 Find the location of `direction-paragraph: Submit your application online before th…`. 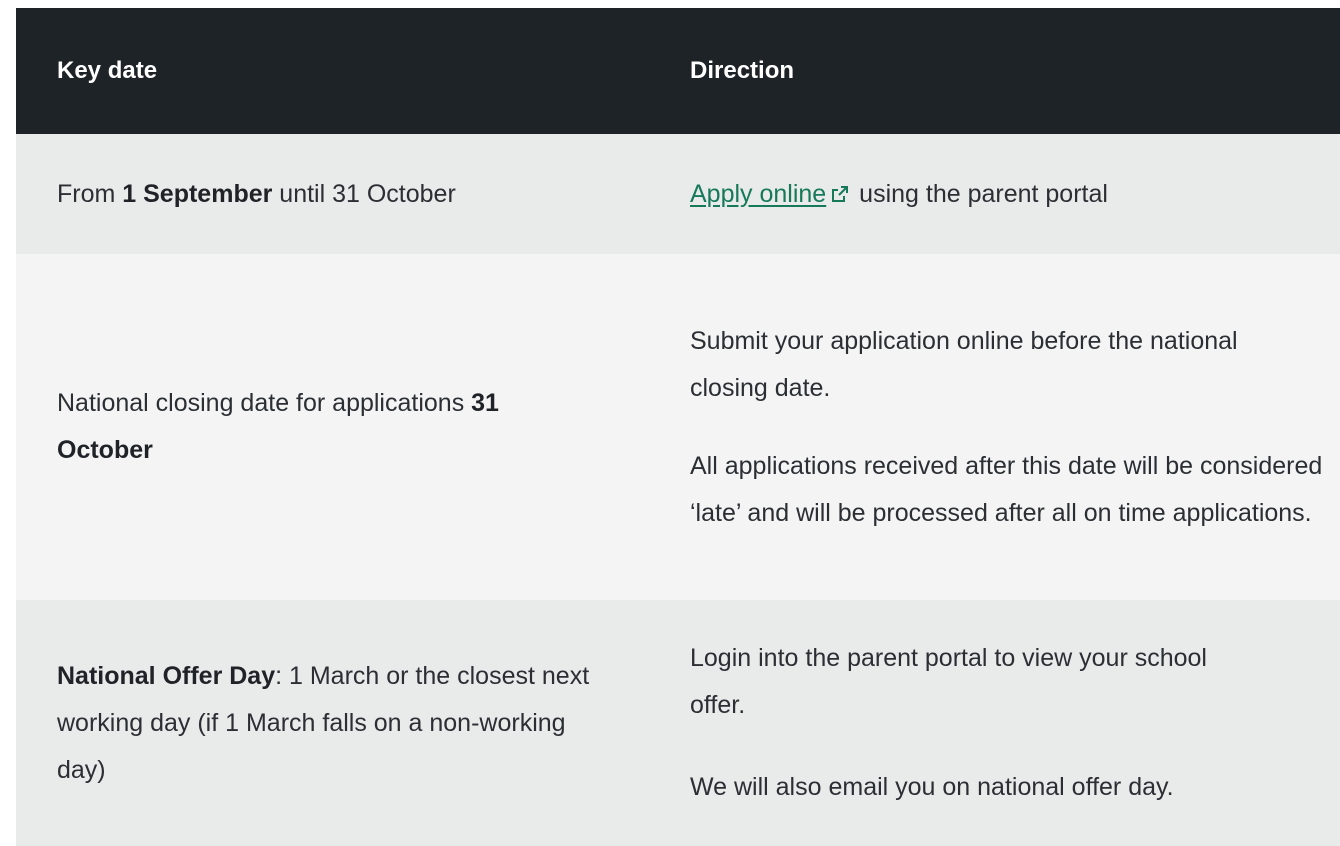

direction-paragraph: Submit your application online before th… is located at coordinates (964, 364).